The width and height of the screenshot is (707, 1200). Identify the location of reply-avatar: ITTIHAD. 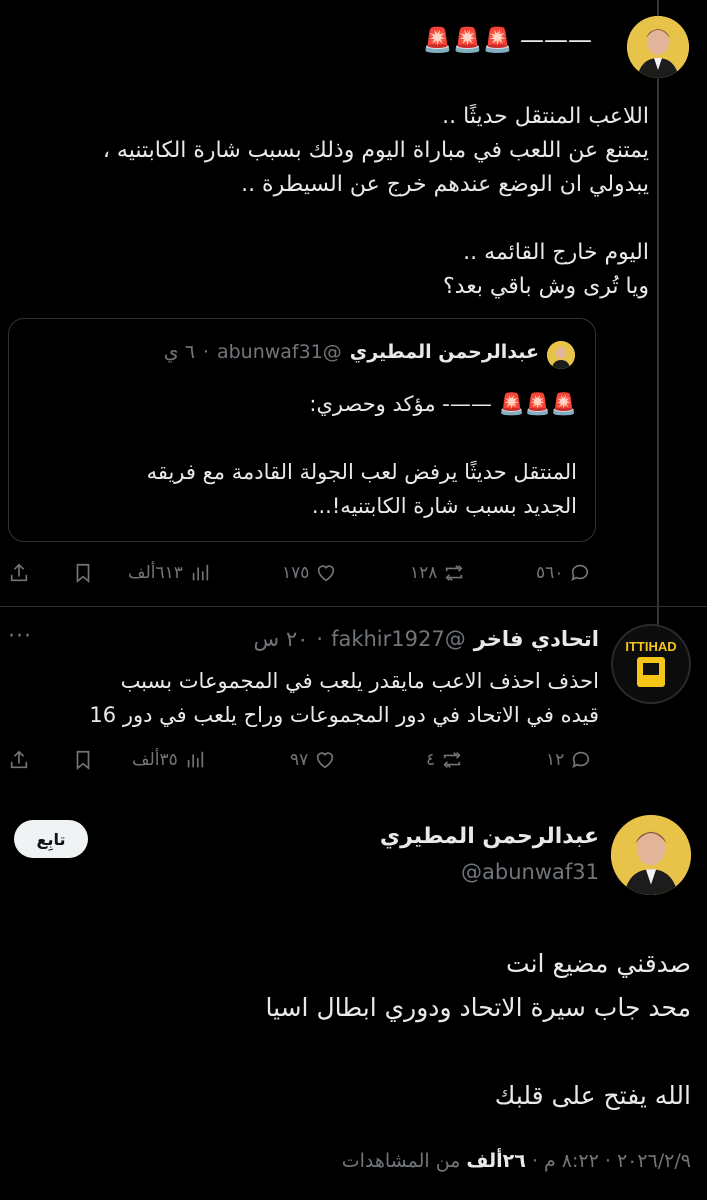
(651, 664).